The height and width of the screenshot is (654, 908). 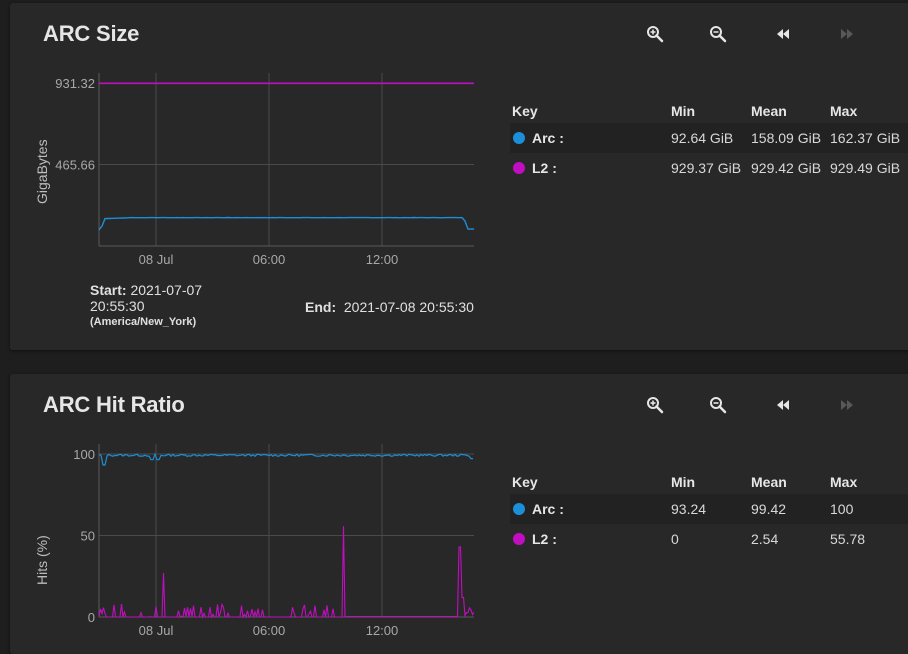 What do you see at coordinates (108, 290) in the screenshot?
I see `start-label: Start:` at bounding box center [108, 290].